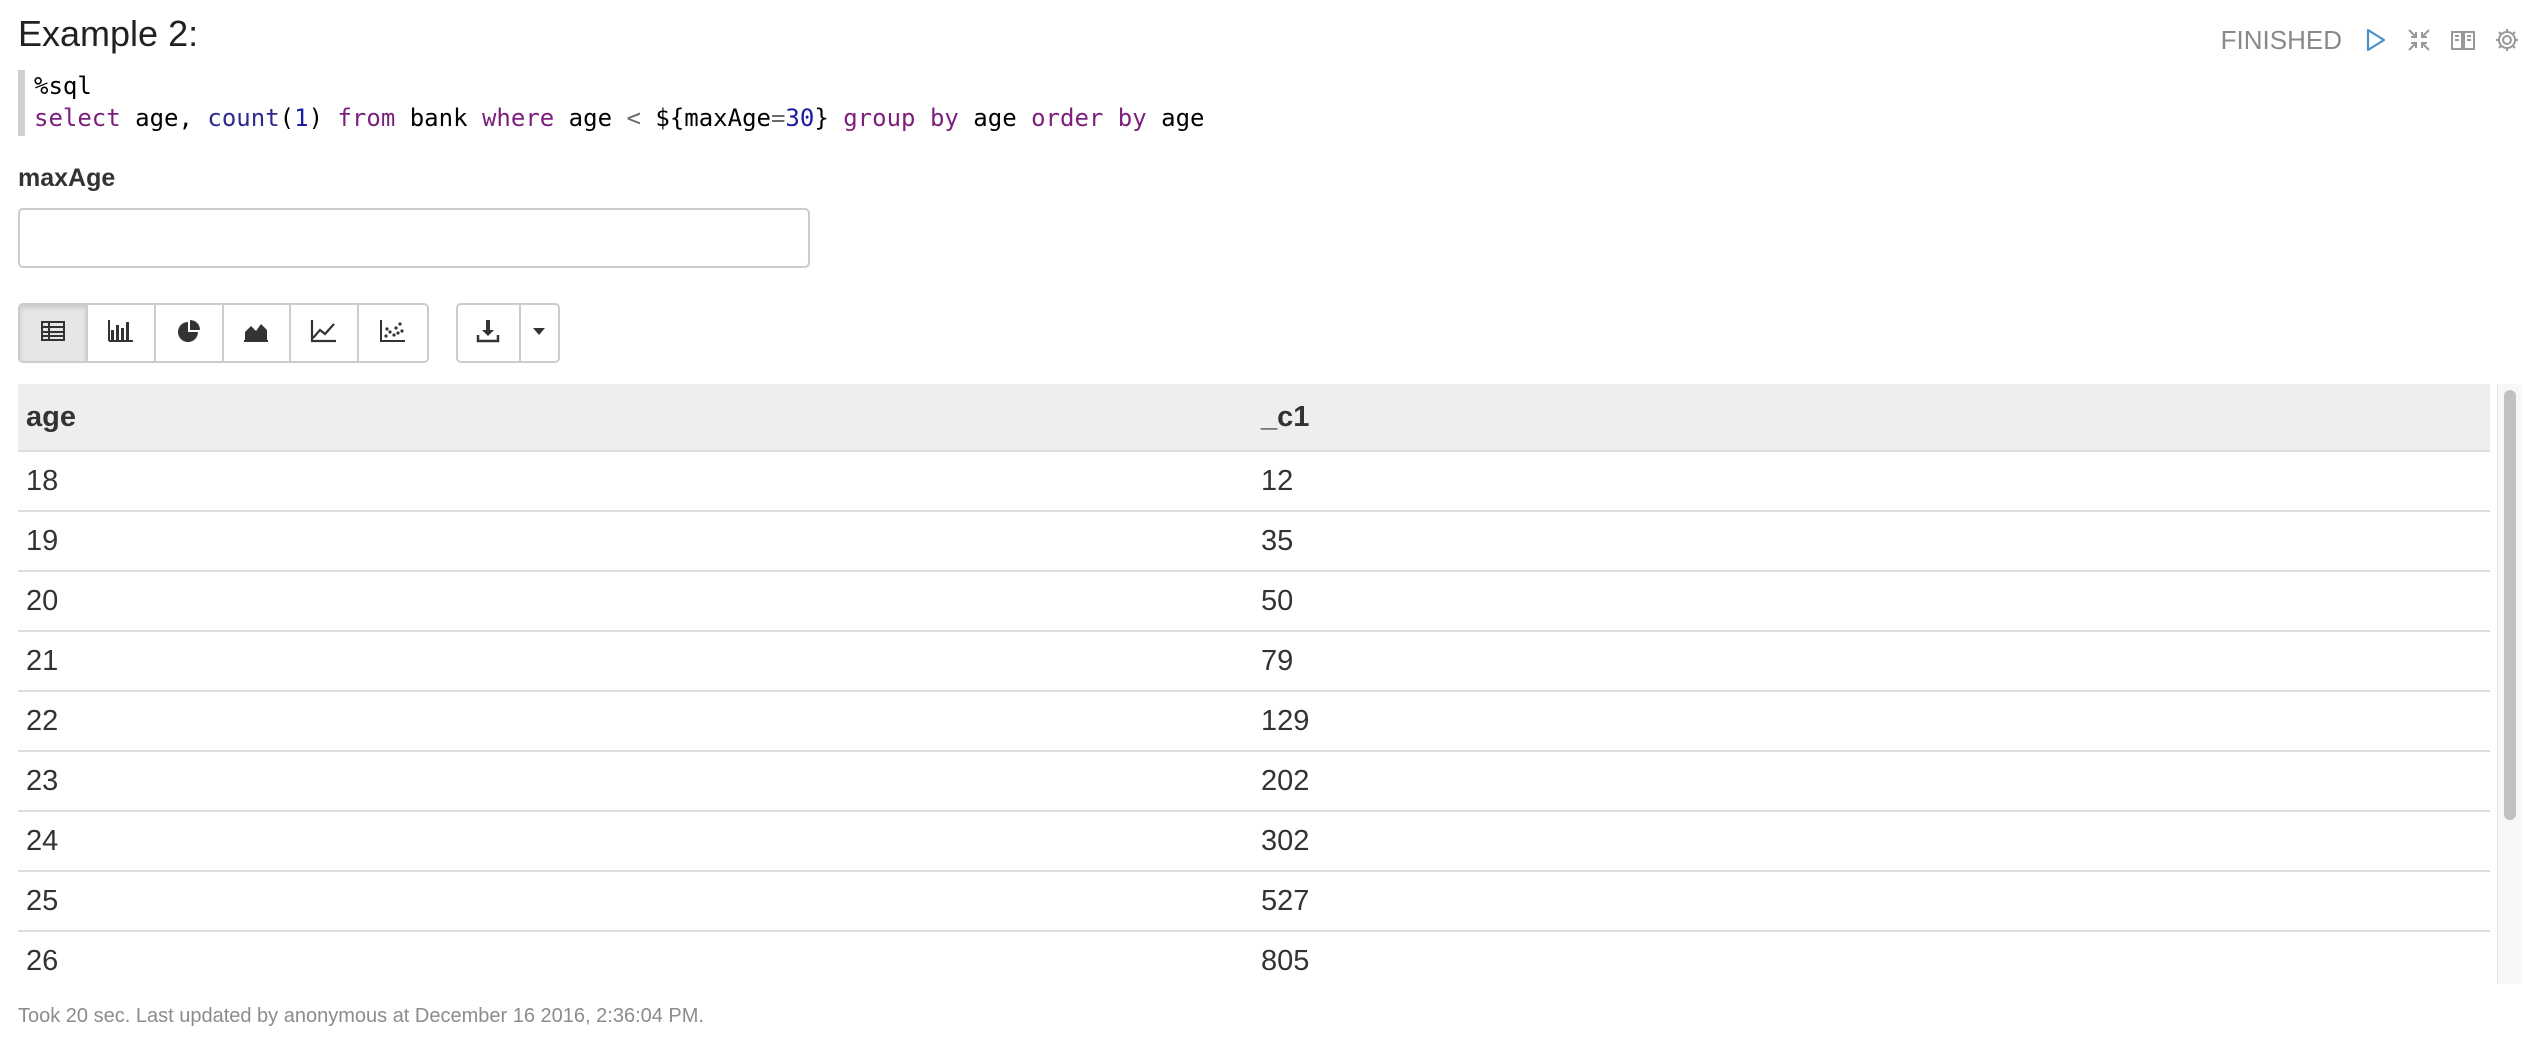 The image size is (2540, 1040). I want to click on cell-age: 21, so click(635, 661).